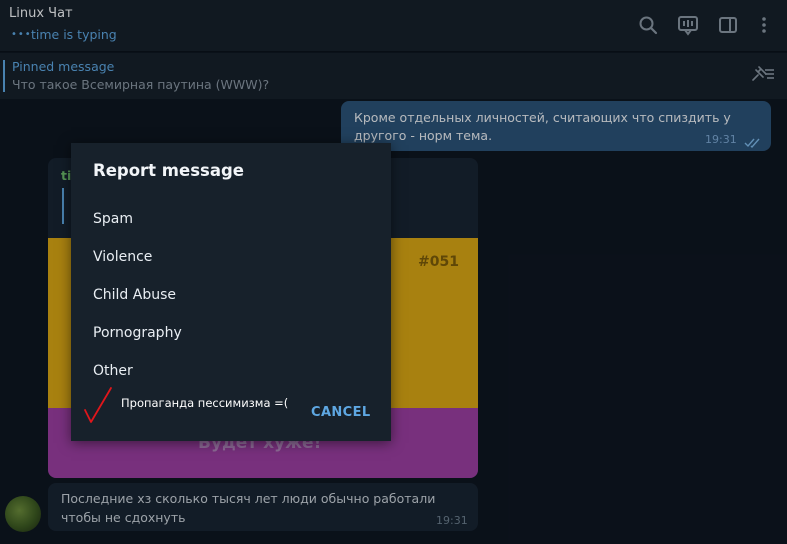 The height and width of the screenshot is (544, 787). Describe the element at coordinates (231, 333) in the screenshot. I see `report-option-pornography: Pornography` at that location.